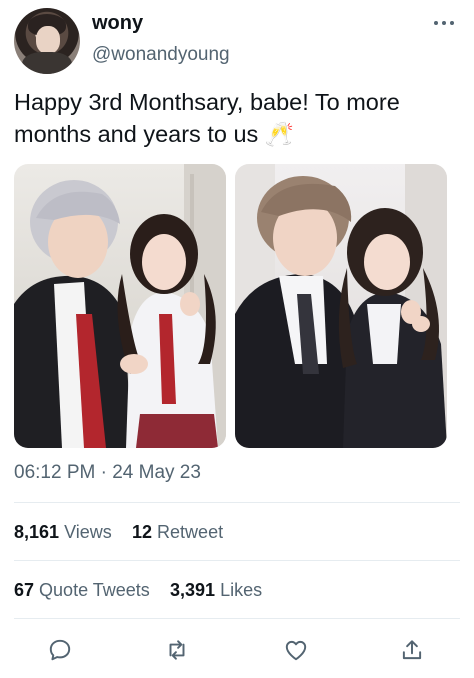 This screenshot has width=474, height=678. What do you see at coordinates (412, 650) in the screenshot?
I see `share-icon` at bounding box center [412, 650].